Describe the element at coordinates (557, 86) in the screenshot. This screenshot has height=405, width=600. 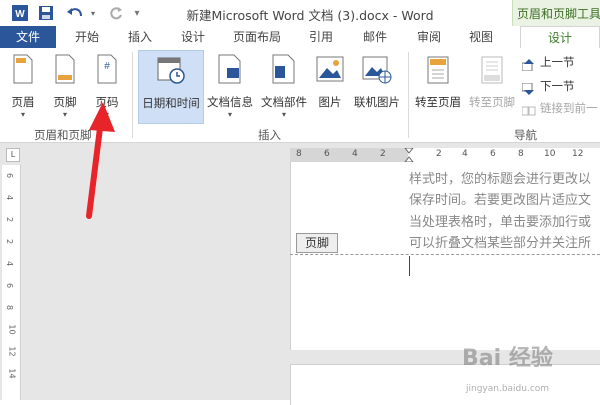
I see `next-section-label: 下一节` at that location.